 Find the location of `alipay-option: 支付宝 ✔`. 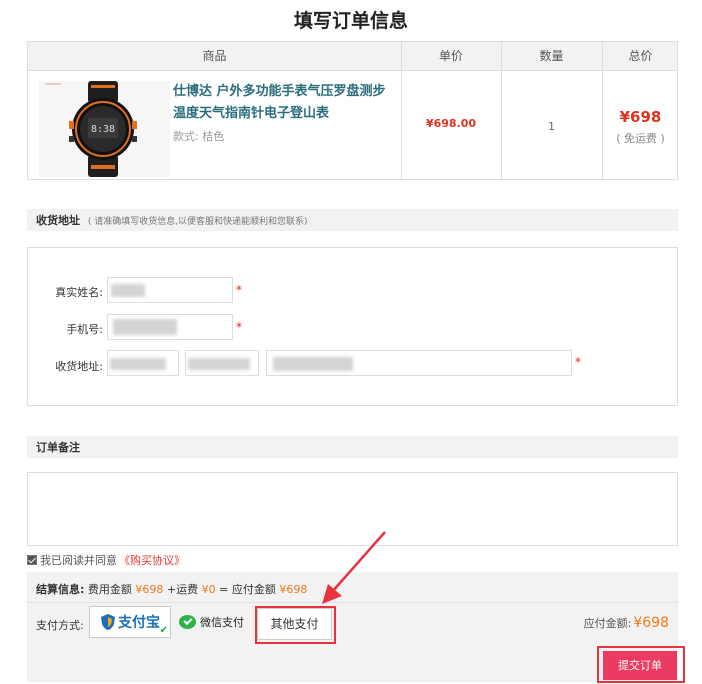

alipay-option: 支付宝 ✔ is located at coordinates (130, 622).